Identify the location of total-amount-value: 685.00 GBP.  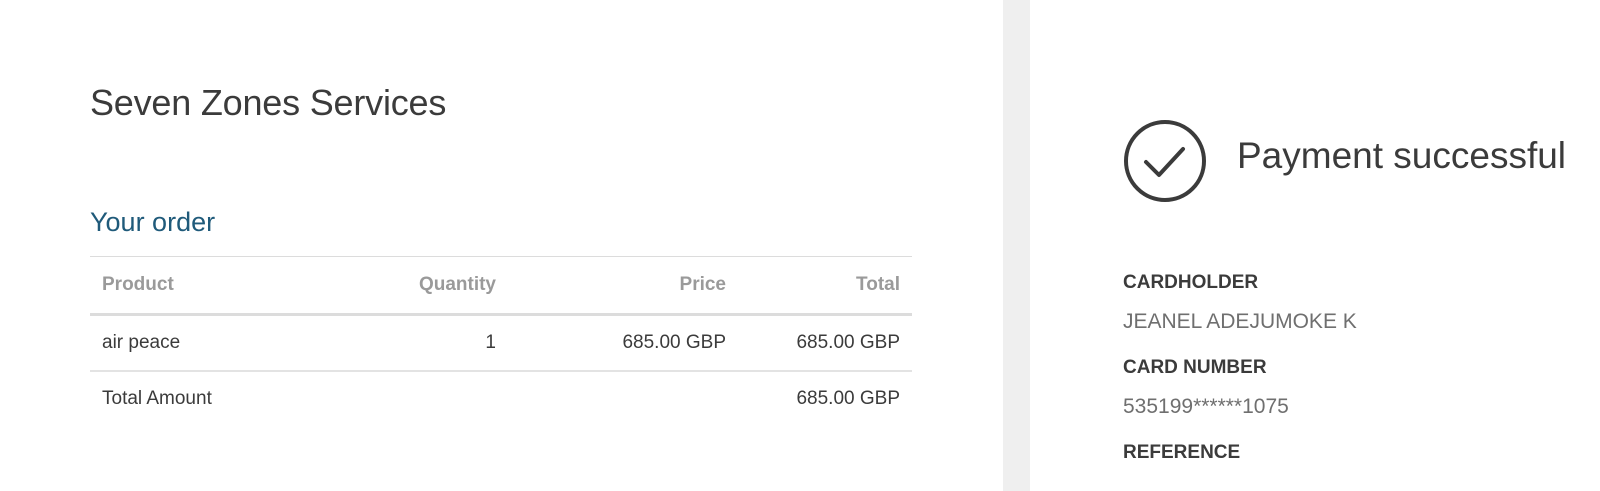
(848, 398).